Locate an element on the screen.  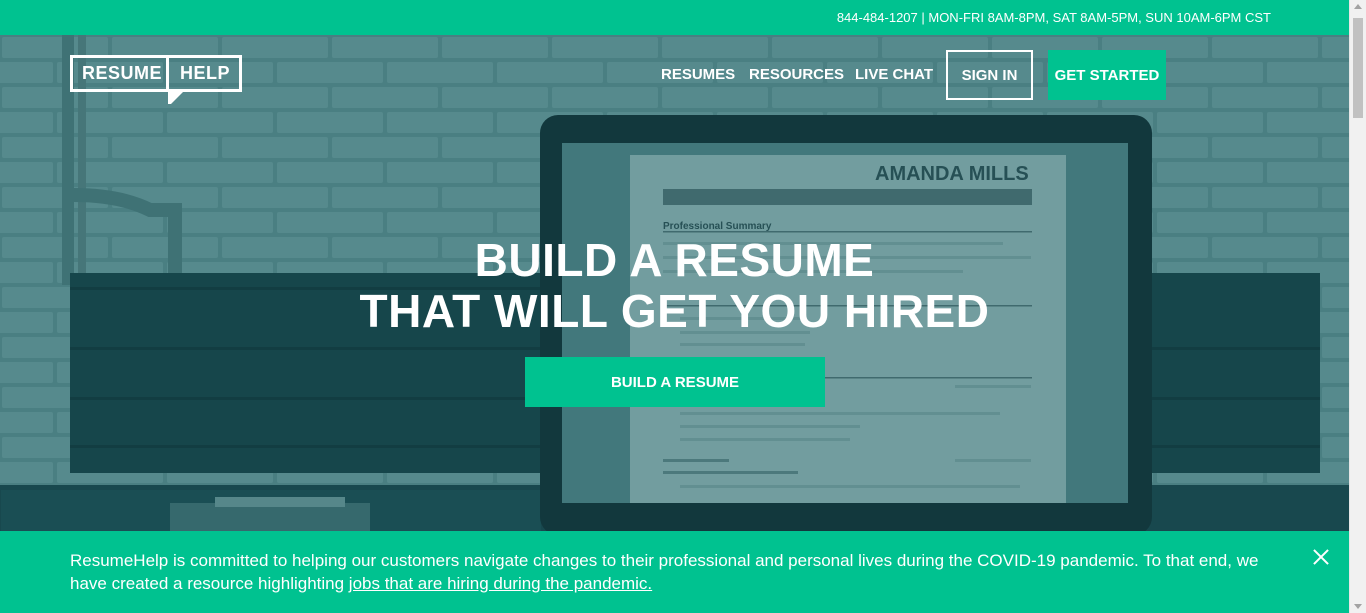
hero-headline-line2: THAT WILL GET YOU HIRED is located at coordinates (674, 311).